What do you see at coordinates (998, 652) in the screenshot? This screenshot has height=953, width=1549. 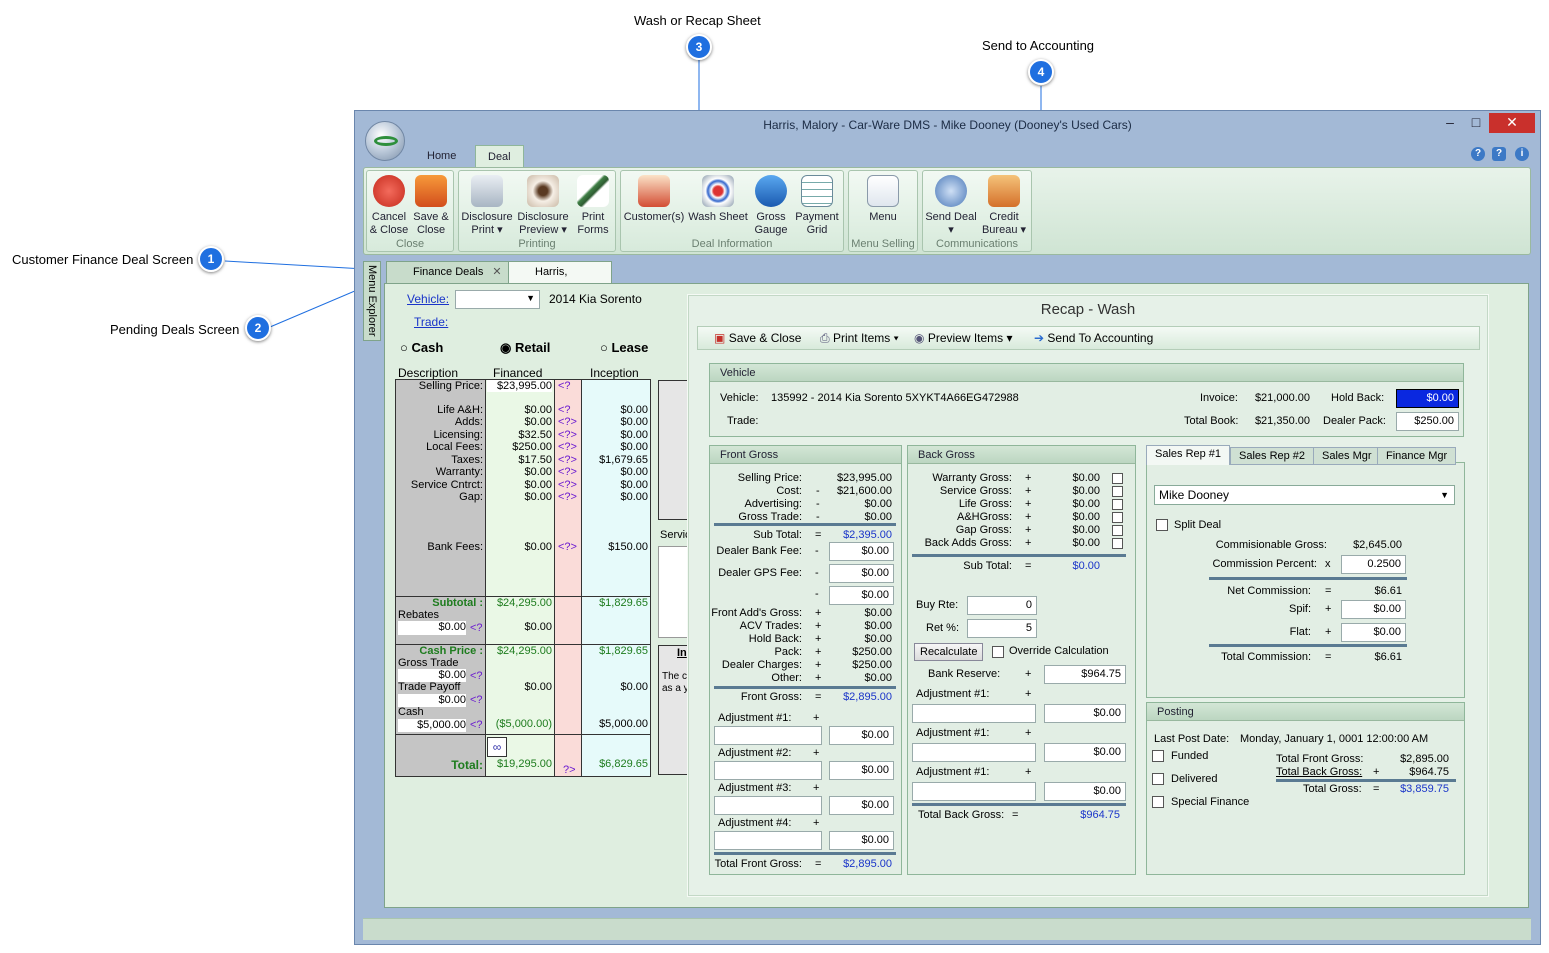 I see `override-calculation-checkbox` at bounding box center [998, 652].